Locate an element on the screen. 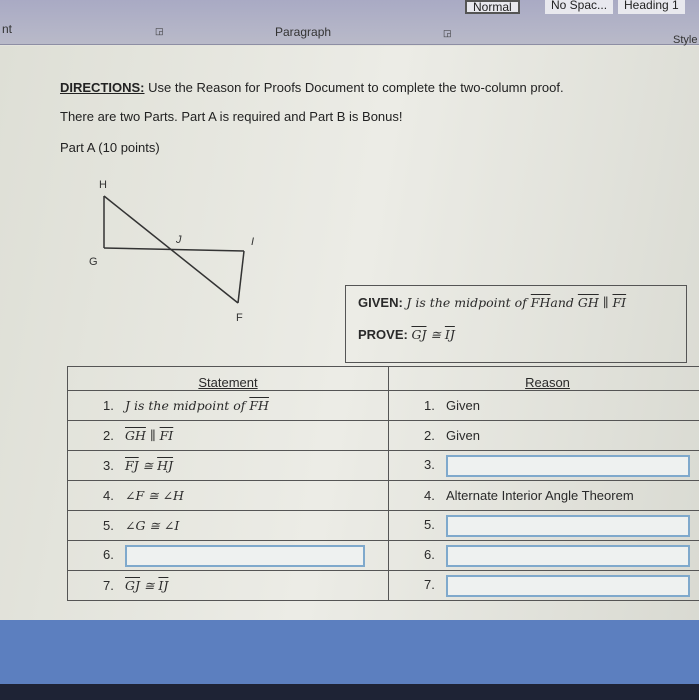 The image size is (699, 700). reason-header: Reason is located at coordinates (543, 378).